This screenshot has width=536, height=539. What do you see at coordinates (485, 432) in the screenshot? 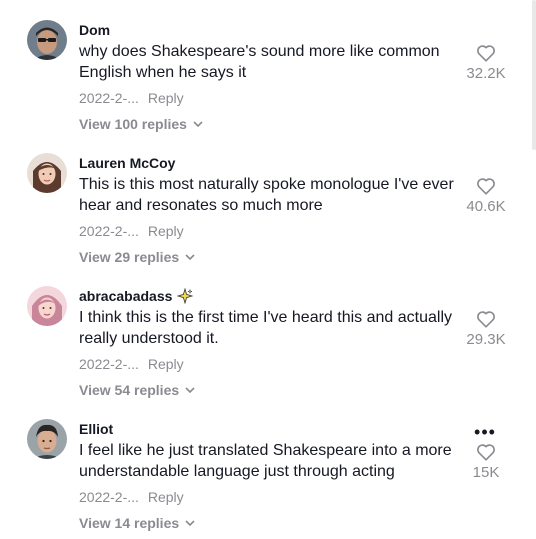
I see `more-options-icon: •••` at bounding box center [485, 432].